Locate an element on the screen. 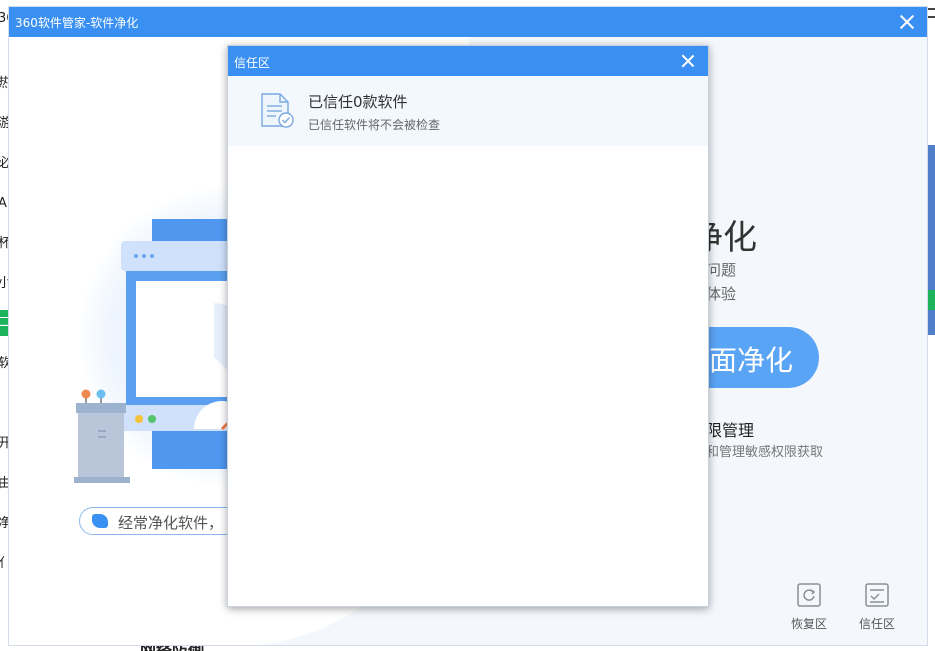 The height and width of the screenshot is (651, 935). hero-description: 体验 is located at coordinates (721, 294).